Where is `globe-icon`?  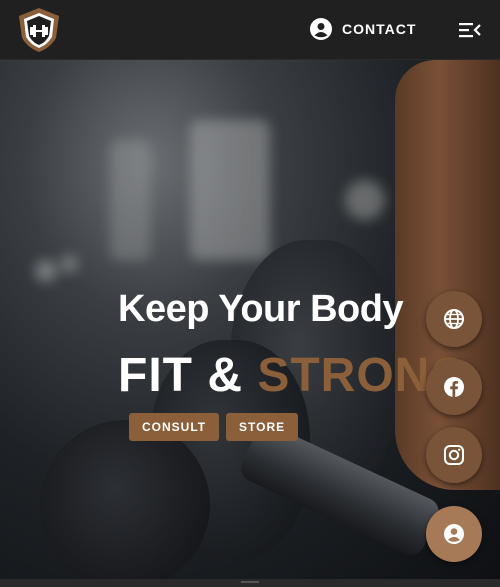
globe-icon is located at coordinates (454, 319).